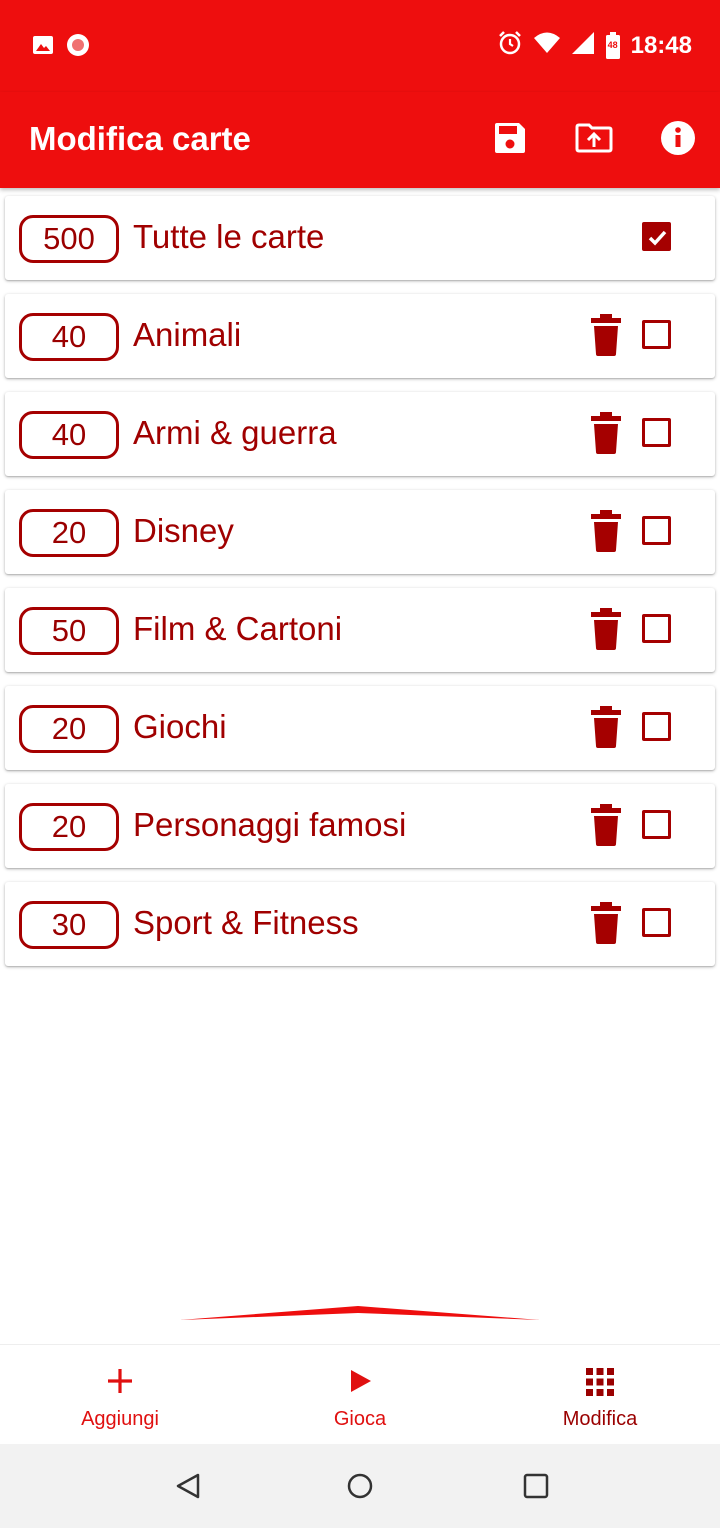 Image resolution: width=720 pixels, height=1528 pixels. I want to click on save-button, so click(510, 140).